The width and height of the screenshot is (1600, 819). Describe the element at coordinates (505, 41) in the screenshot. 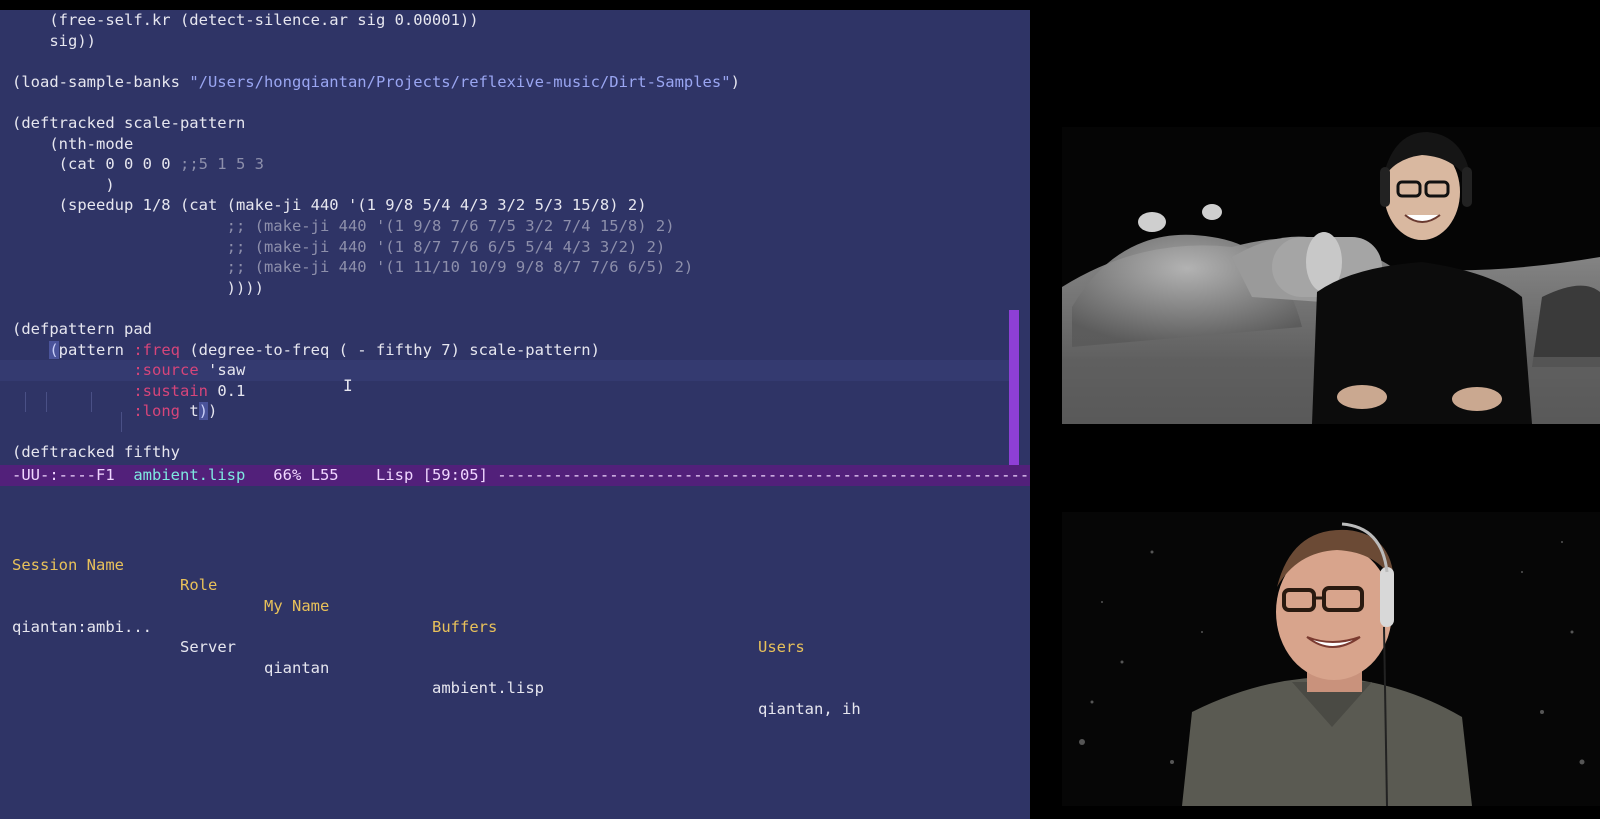

I see `code-line: sig))` at that location.